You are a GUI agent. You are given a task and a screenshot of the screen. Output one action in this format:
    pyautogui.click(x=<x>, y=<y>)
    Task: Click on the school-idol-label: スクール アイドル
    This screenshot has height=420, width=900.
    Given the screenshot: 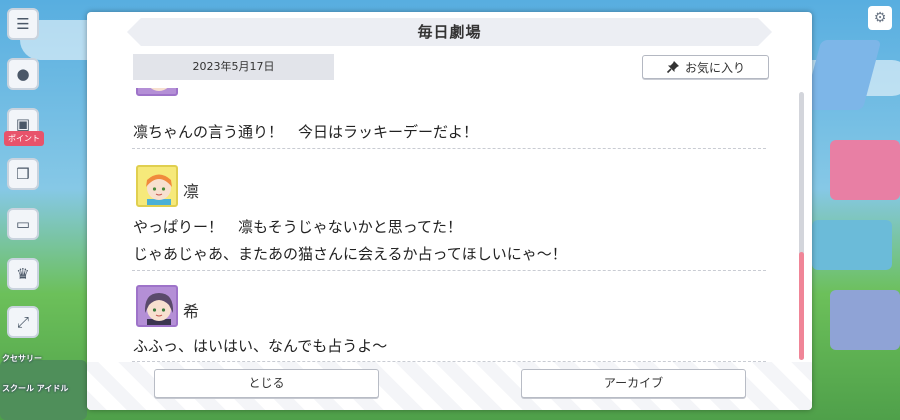 What is the action you would take?
    pyautogui.click(x=35, y=388)
    